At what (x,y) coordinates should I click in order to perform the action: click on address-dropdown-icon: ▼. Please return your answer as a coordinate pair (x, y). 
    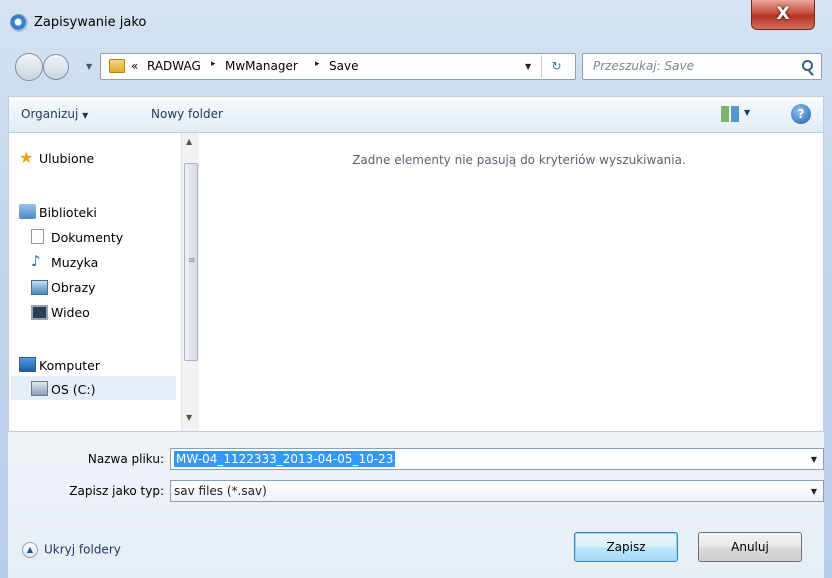
    Looking at the image, I should click on (528, 66).